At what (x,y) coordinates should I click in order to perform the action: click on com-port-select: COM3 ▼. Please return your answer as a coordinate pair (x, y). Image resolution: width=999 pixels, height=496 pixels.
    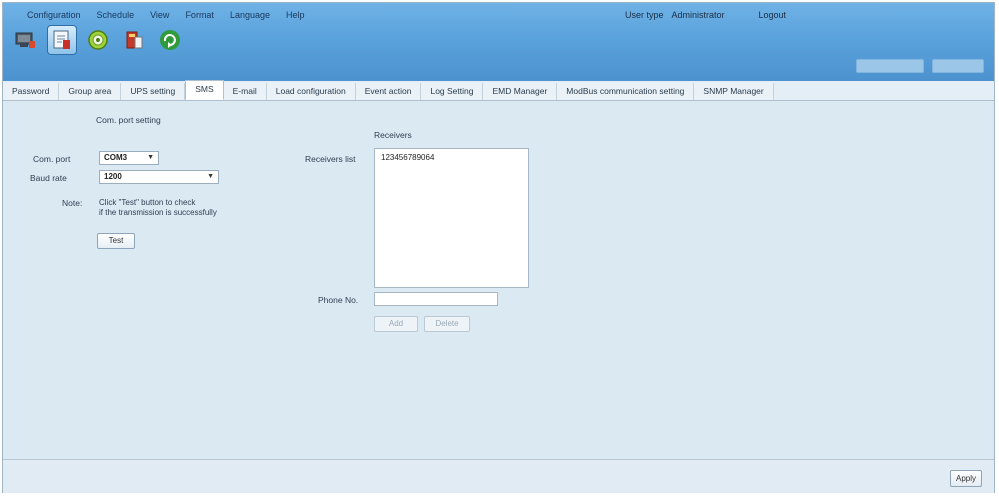
    Looking at the image, I should click on (129, 158).